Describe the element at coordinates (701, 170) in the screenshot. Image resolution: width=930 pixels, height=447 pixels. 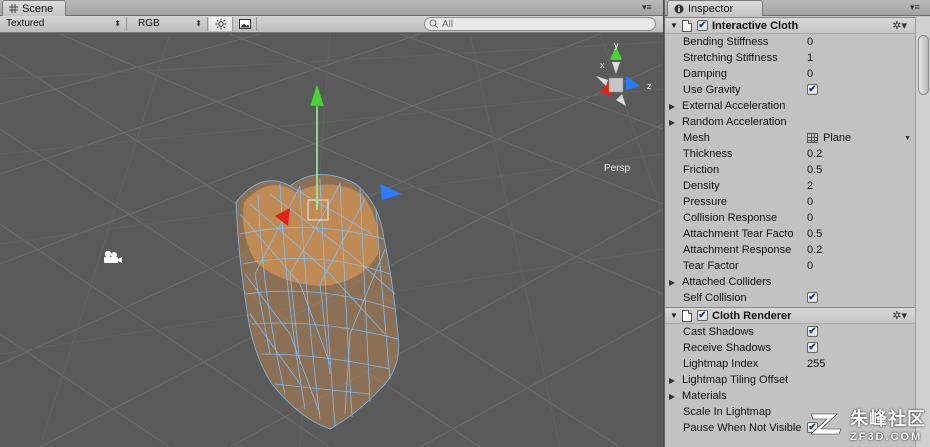
I see `property-label: Friction` at that location.